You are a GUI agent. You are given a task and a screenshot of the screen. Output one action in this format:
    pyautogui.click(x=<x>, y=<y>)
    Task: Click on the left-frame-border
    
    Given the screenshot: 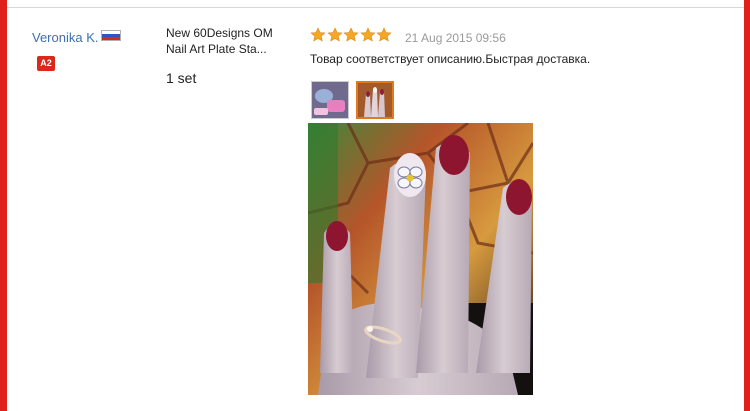 What is the action you would take?
    pyautogui.click(x=3, y=205)
    